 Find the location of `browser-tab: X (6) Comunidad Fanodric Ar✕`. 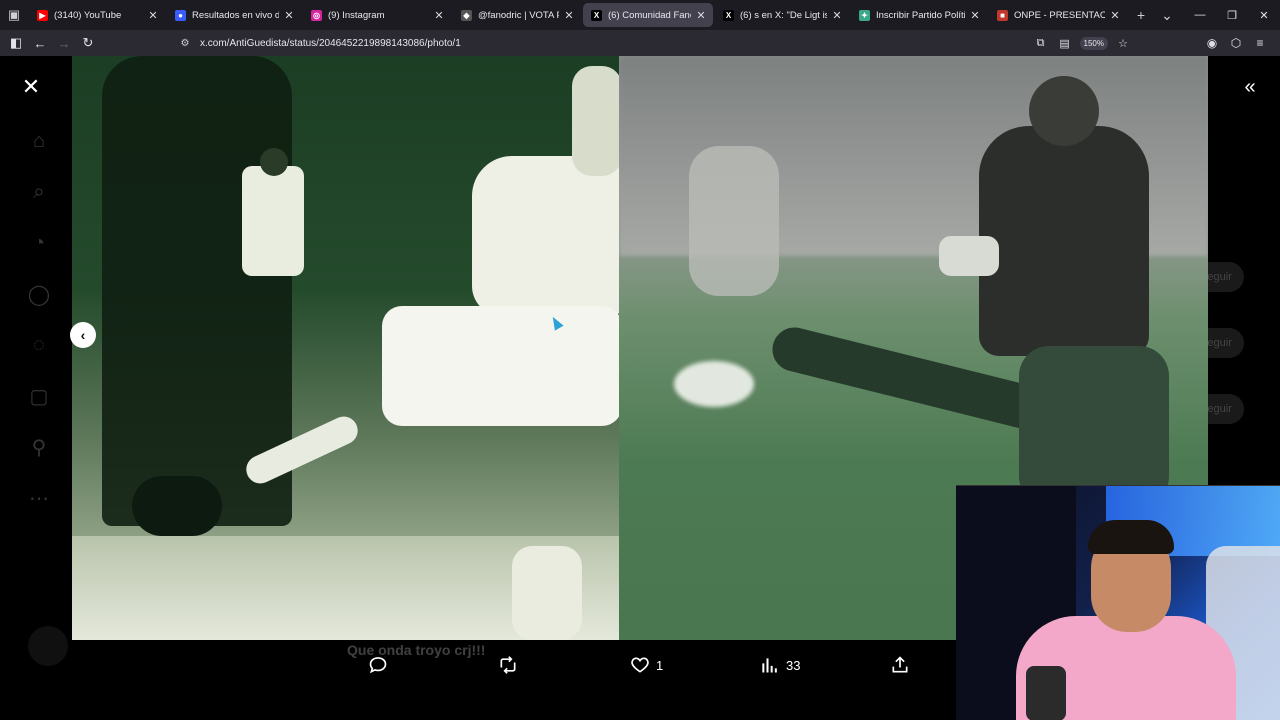

browser-tab: X (6) Comunidad Fanodric Ar✕ is located at coordinates (648, 15).